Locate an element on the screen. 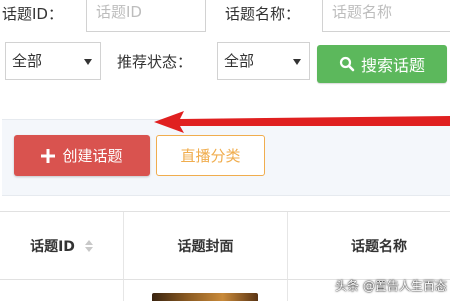 The image size is (450, 301). recommend-status-select: 全部 is located at coordinates (263, 61).